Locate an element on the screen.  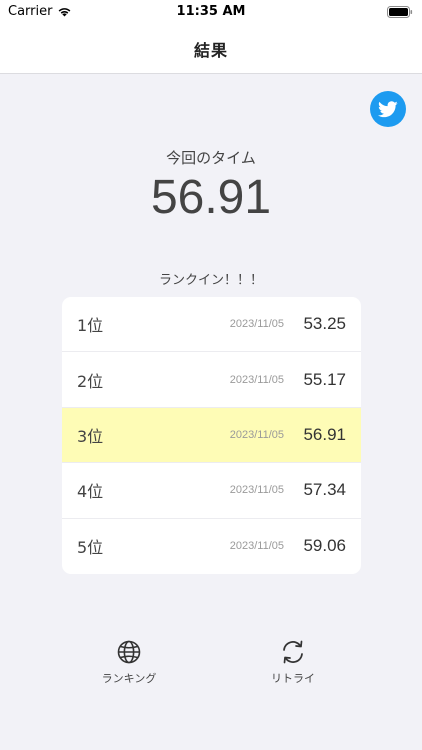
twitter-icon is located at coordinates (388, 108).